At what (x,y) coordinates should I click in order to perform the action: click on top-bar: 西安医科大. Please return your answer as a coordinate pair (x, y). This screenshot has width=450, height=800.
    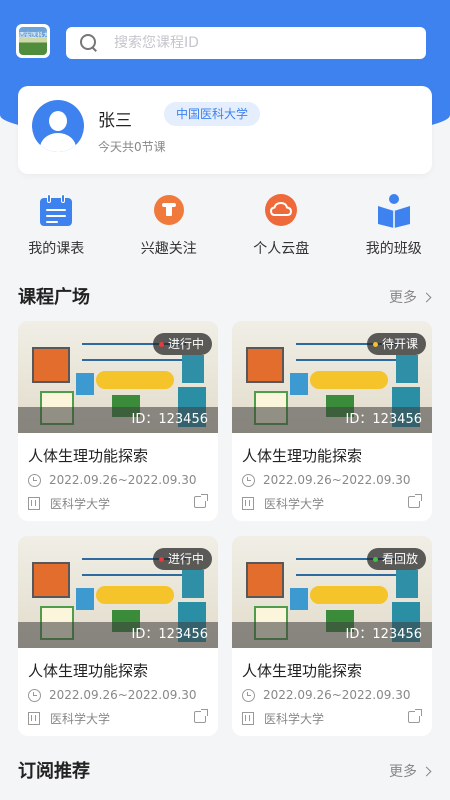
    Looking at the image, I should click on (225, 45).